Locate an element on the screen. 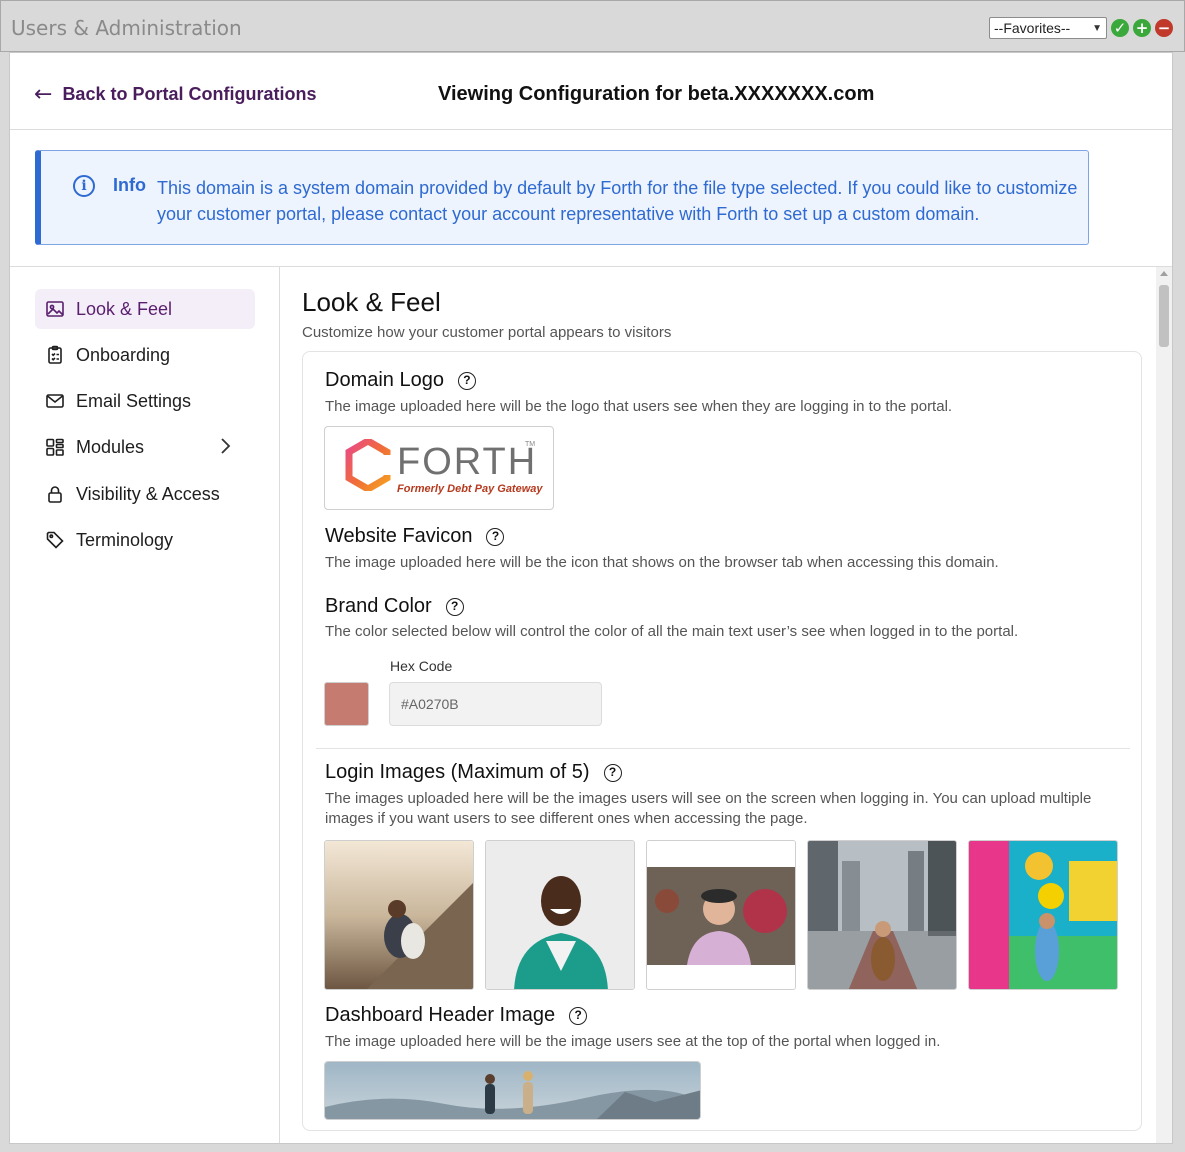  info-label: Info is located at coordinates (129, 185).